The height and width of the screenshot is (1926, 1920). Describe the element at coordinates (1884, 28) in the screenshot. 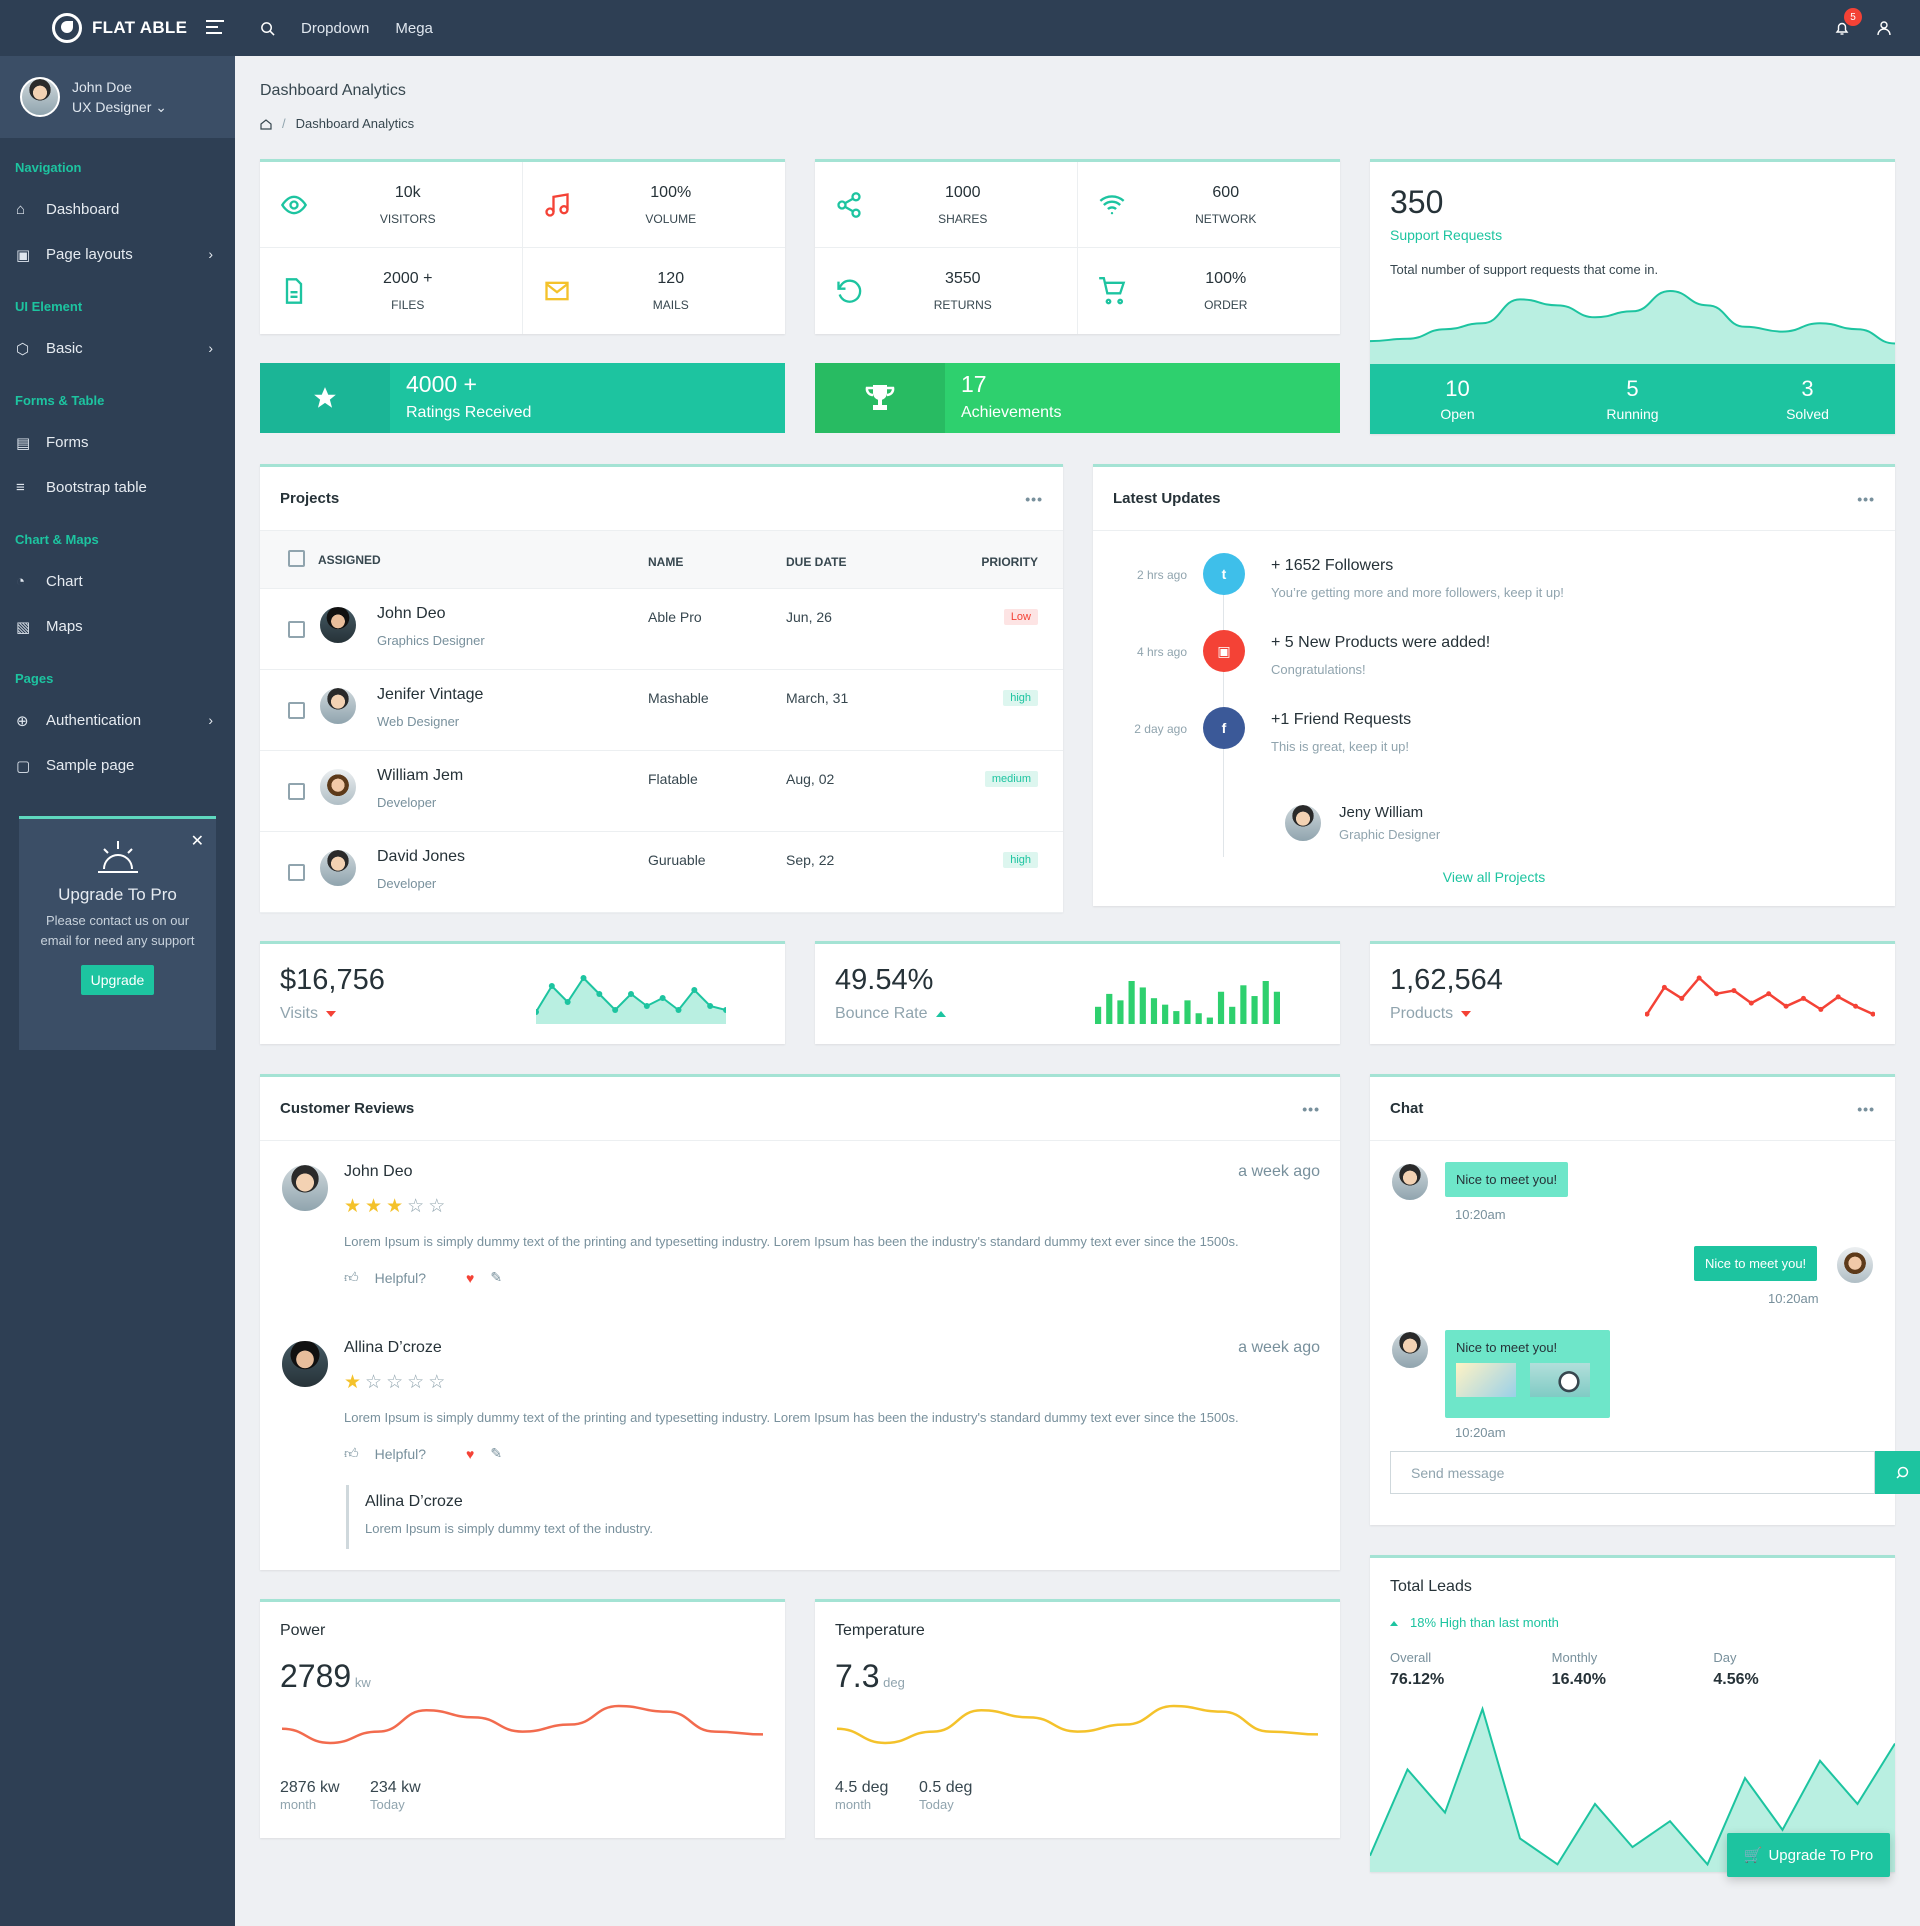

I see `user-icon` at that location.